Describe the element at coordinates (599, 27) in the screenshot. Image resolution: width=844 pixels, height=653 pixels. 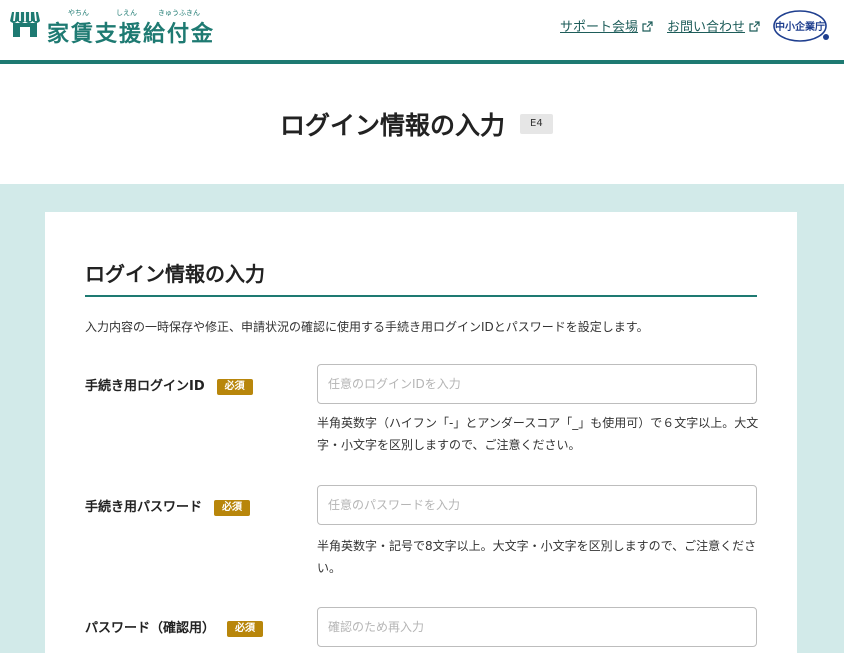
I see `support-venue-link-label: サポート会場` at that location.